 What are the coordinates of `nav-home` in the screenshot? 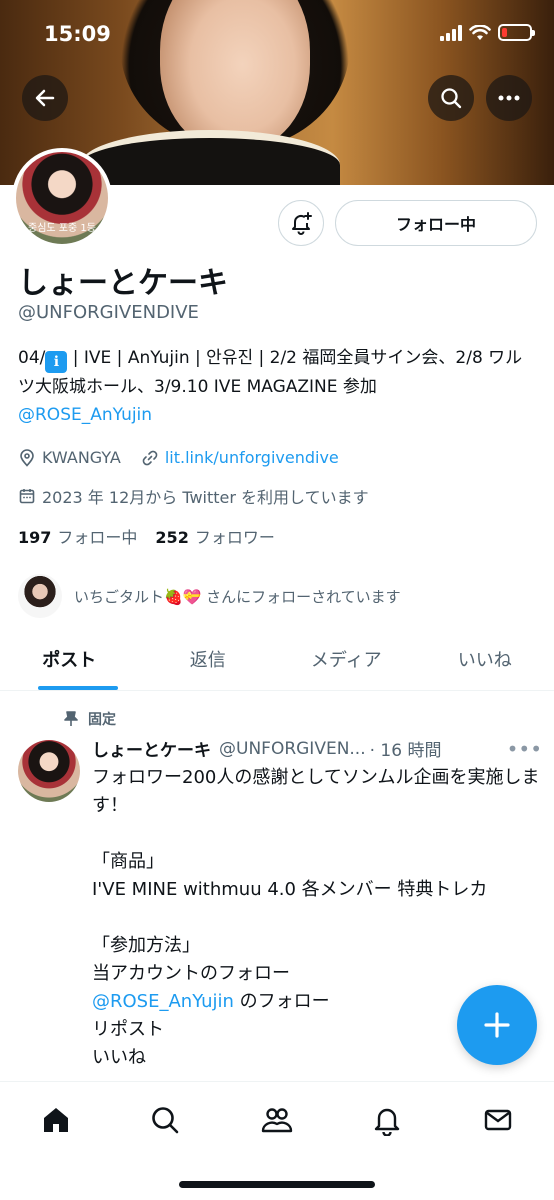 It's located at (56, 1120).